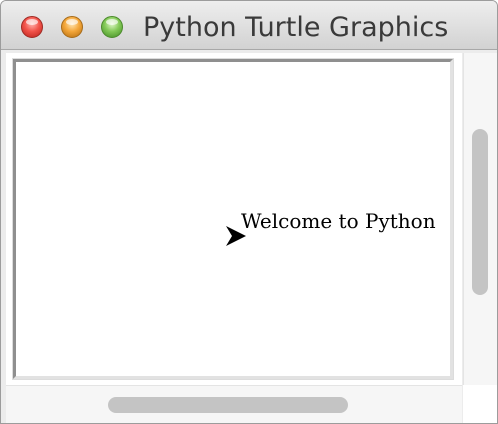 Image resolution: width=498 pixels, height=424 pixels. I want to click on horizontal-scroll-thumb, so click(228, 405).